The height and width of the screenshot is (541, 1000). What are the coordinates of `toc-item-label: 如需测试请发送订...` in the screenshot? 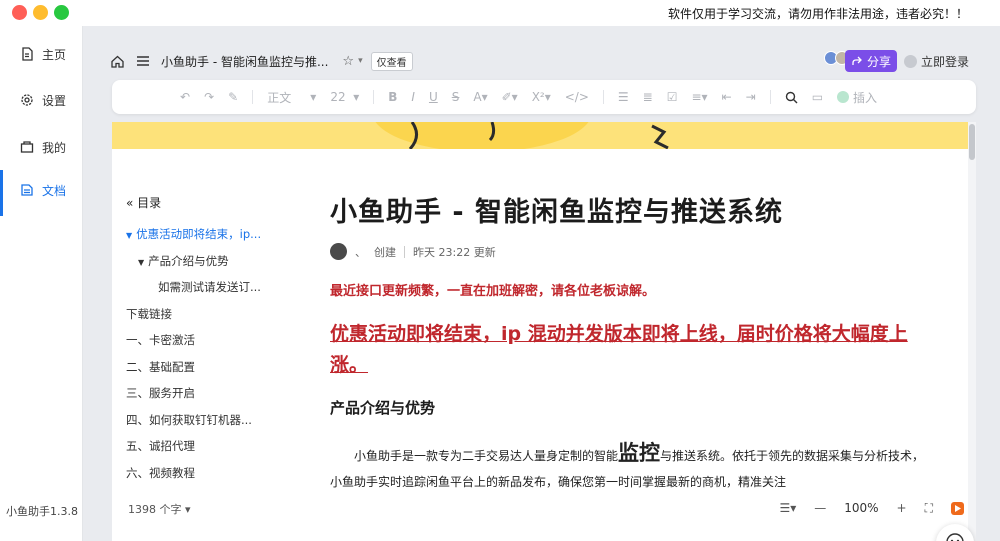 It's located at (209, 287).